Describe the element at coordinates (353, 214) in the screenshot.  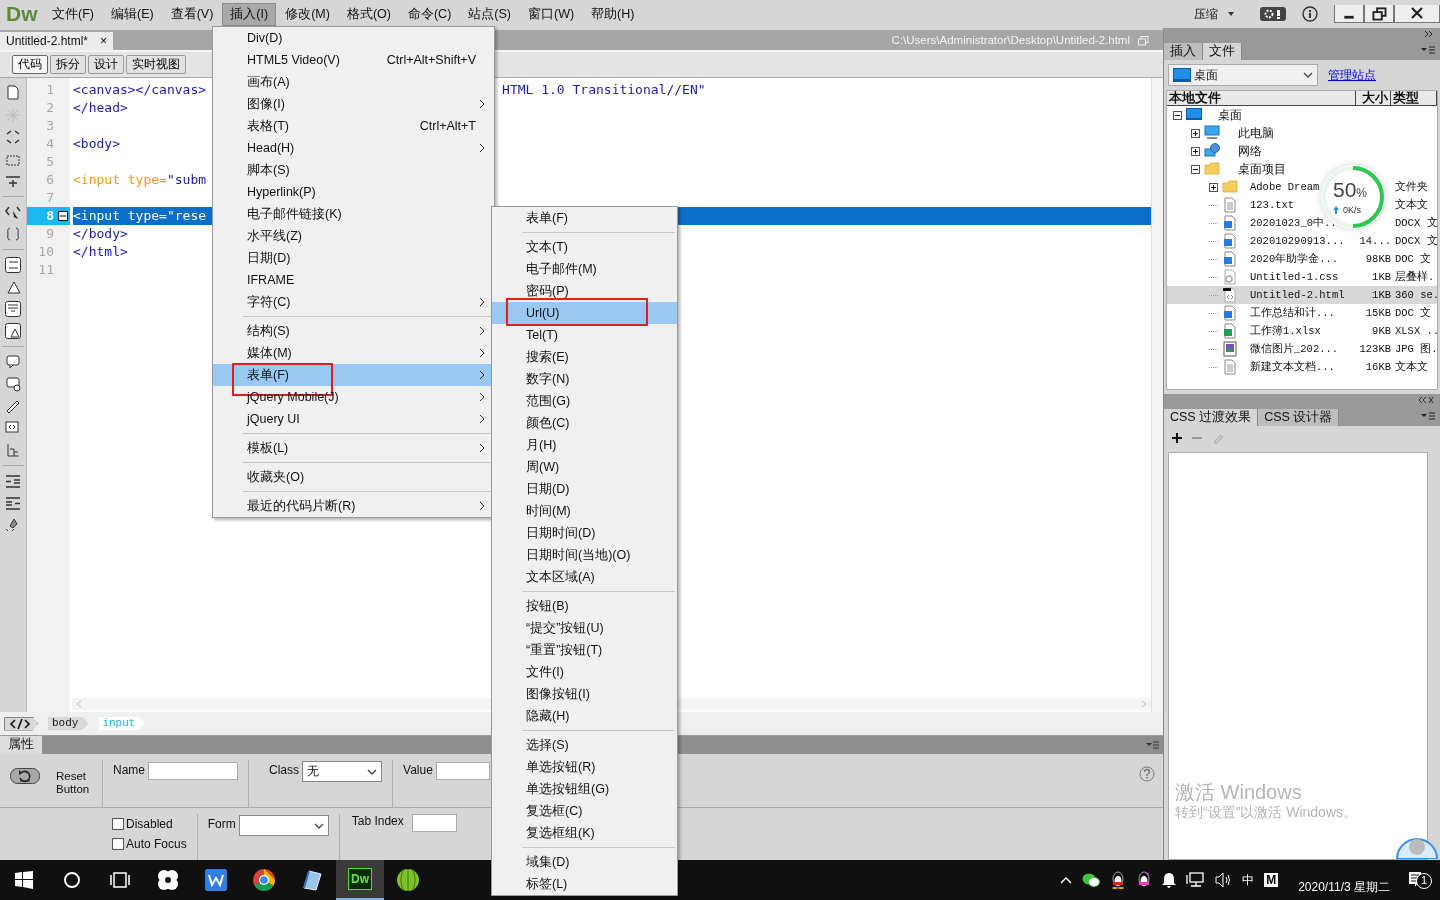
I see `menu-item: 电子邮件链接(K)` at that location.